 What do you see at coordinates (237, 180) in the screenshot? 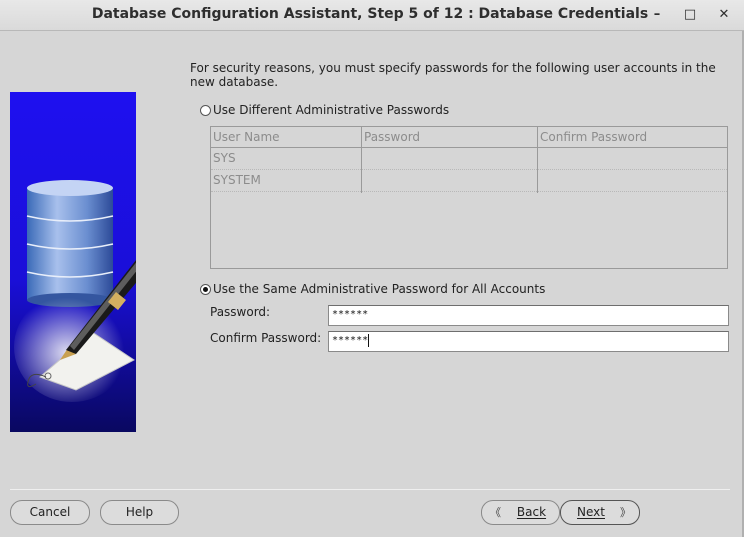
I see `cell-user-name: SYSTEM` at bounding box center [237, 180].